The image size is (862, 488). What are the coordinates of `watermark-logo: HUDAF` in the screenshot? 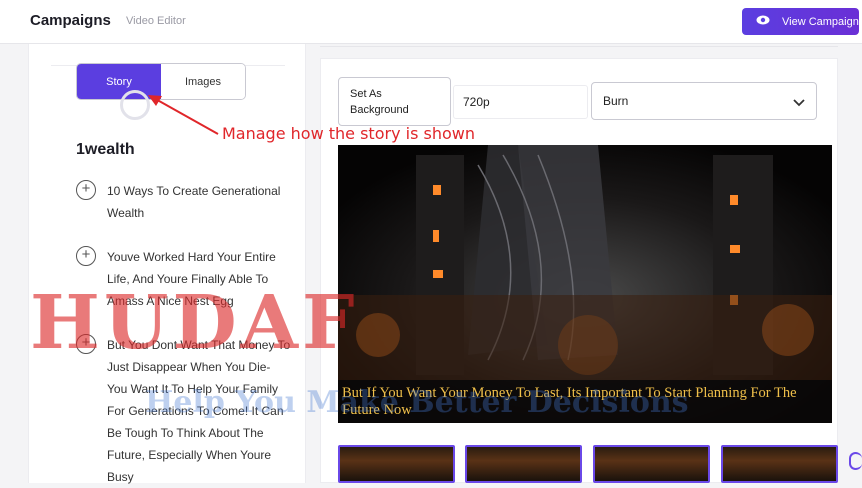 It's located at (194, 323).